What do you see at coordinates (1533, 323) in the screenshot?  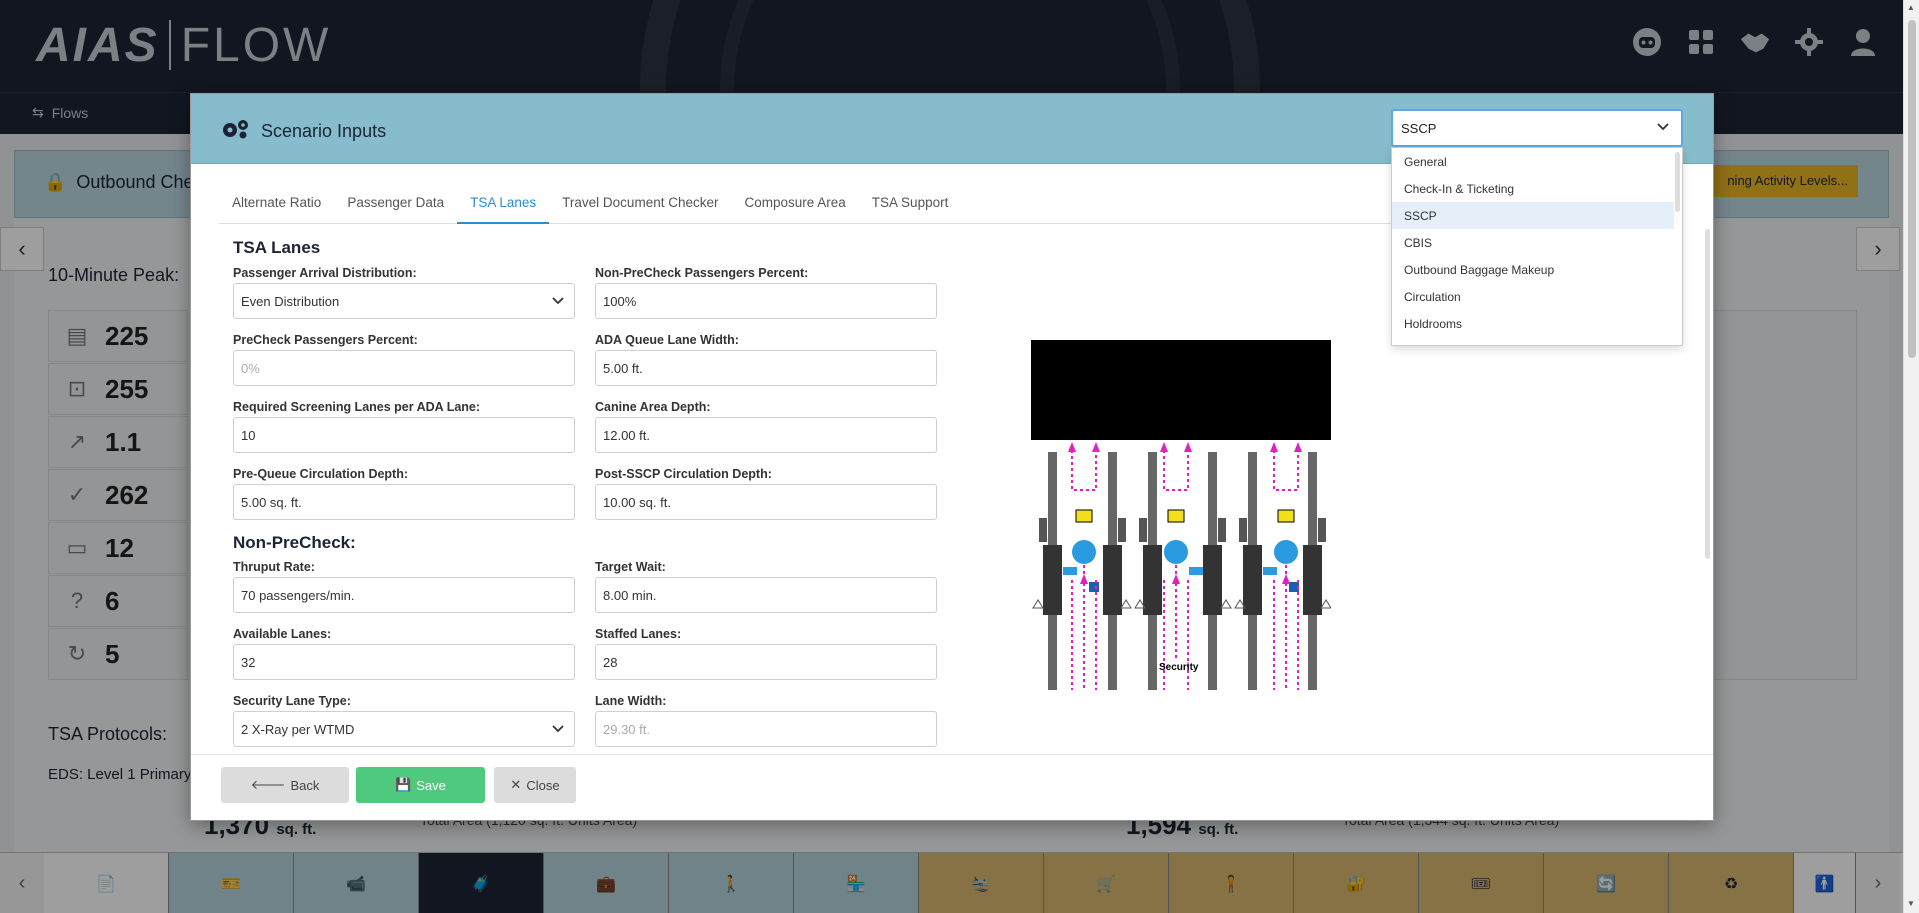 I see `dropdown-option-holdrooms: Holdrooms` at bounding box center [1533, 323].